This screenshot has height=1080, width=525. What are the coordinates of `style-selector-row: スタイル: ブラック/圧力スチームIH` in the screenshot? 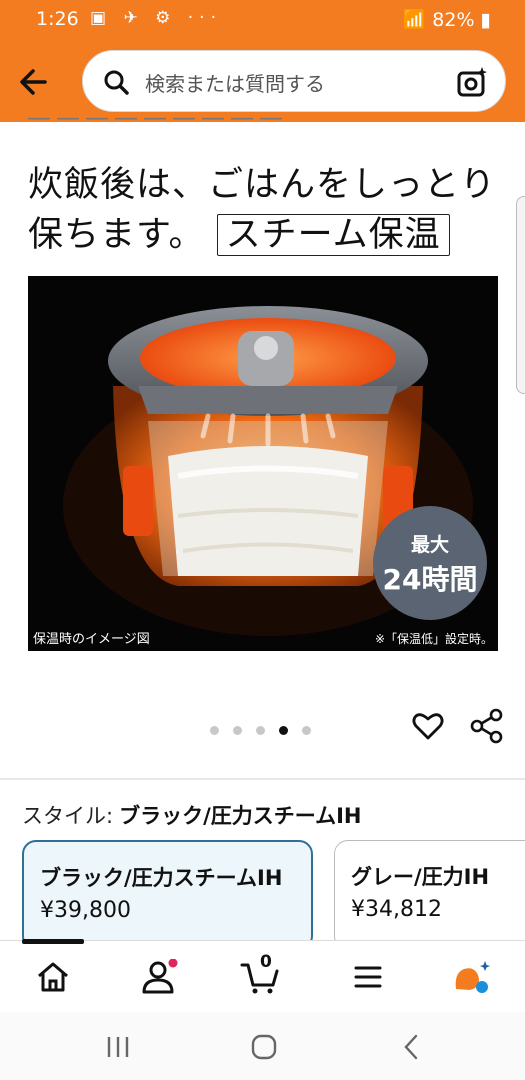 It's located at (192, 815).